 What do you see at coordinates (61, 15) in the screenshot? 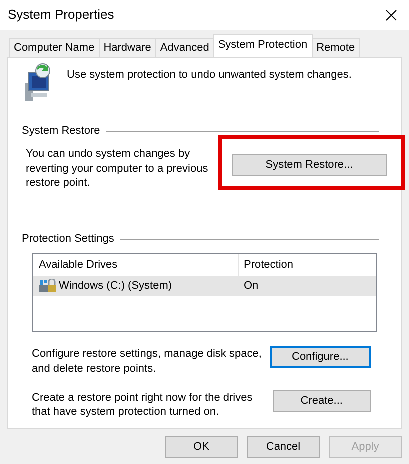
I see `window-title: System Properties` at bounding box center [61, 15].